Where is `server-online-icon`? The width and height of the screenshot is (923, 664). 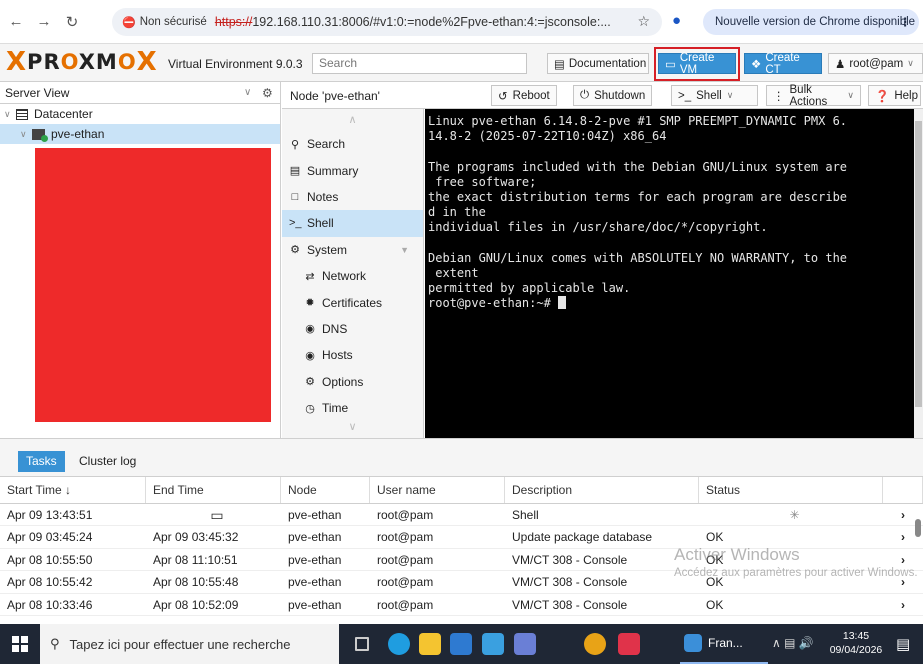 server-online-icon is located at coordinates (40, 135).